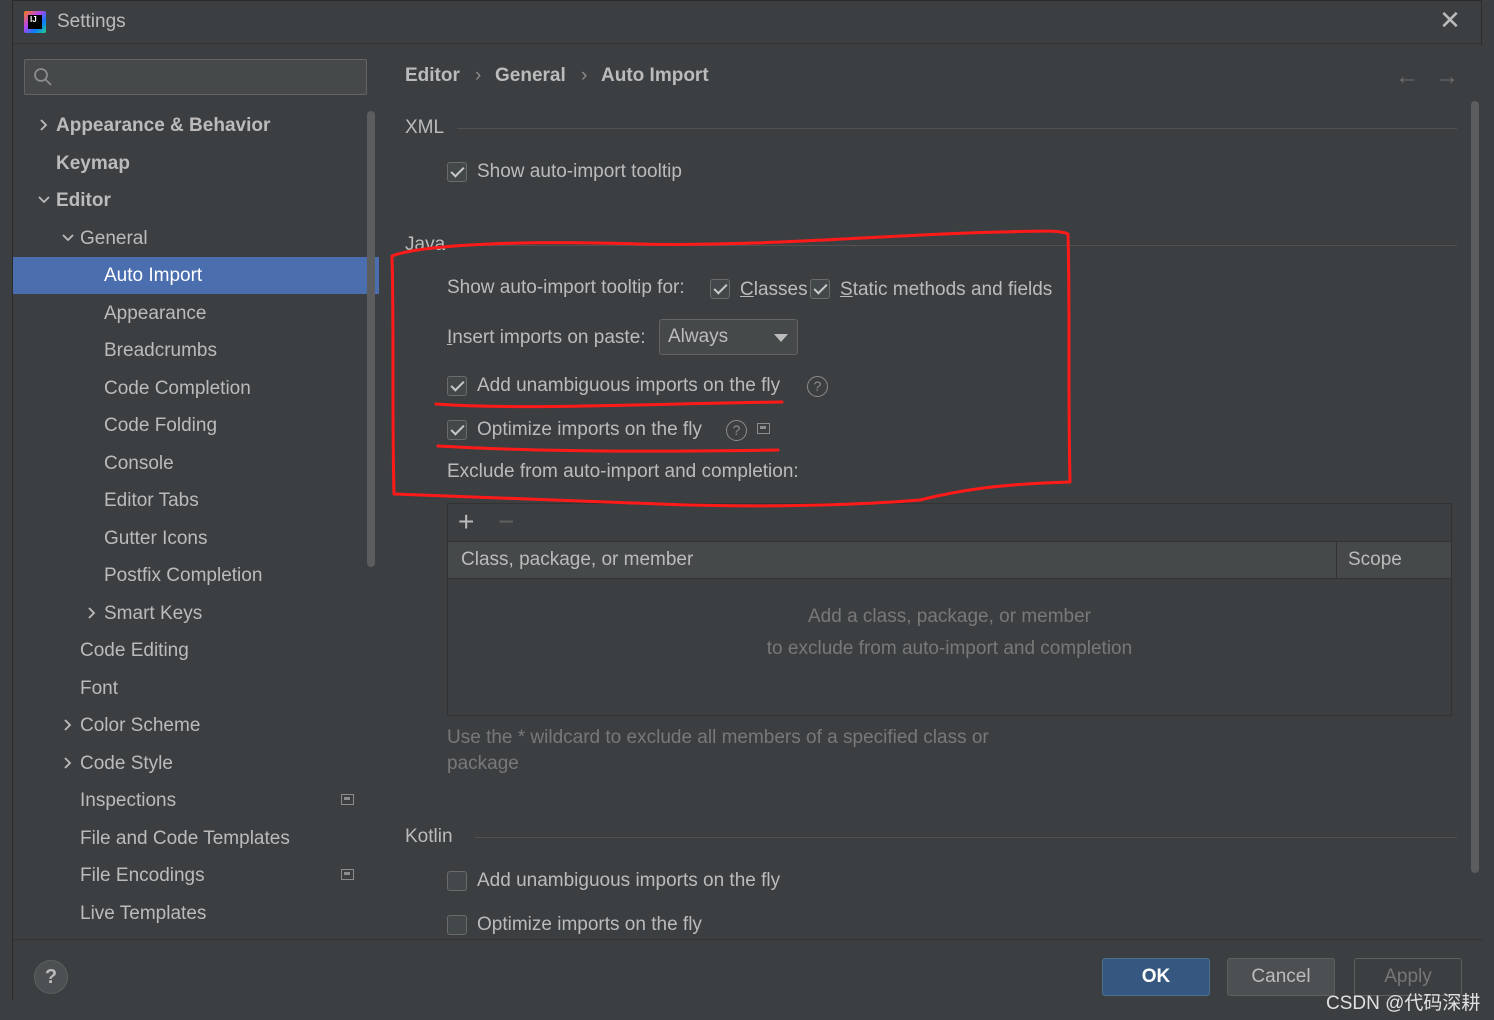 The width and height of the screenshot is (1494, 1020). I want to click on kotlin-section-title: Kotlin, so click(429, 836).